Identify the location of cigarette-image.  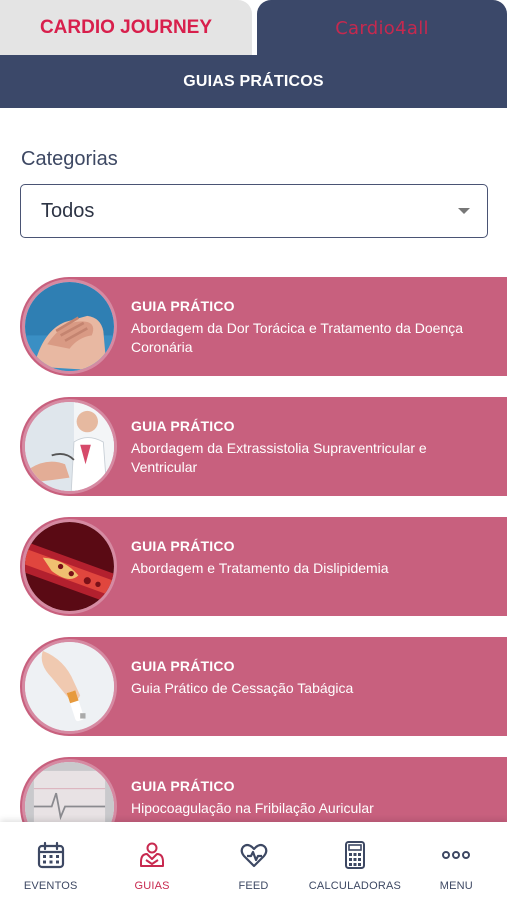
(69, 686).